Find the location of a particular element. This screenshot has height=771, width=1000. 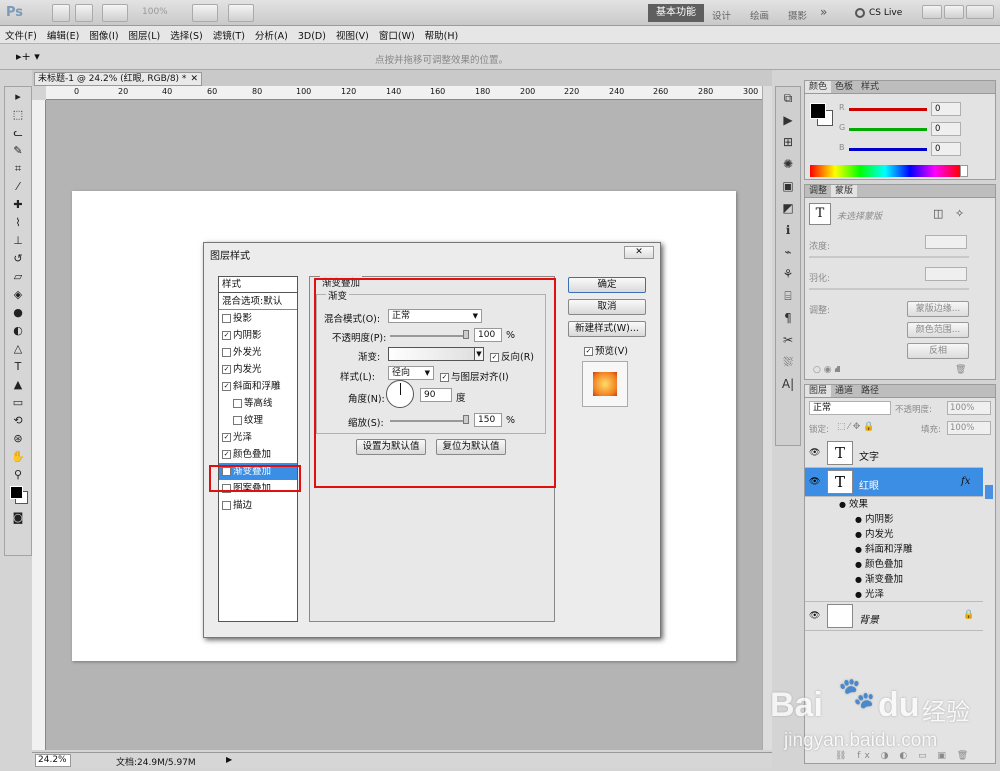

workspace-overflow: » is located at coordinates (823, 12).